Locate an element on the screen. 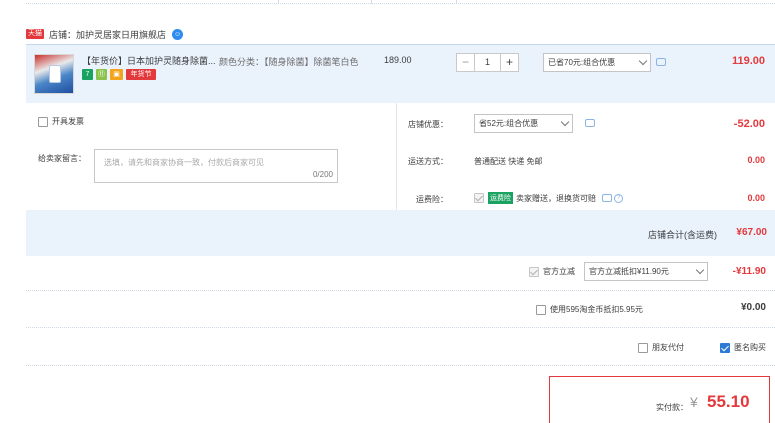 This screenshot has width=775, height=423. shipping-row: 运送方式： 普通配送 快递 免邮 0.00 is located at coordinates (586, 162).